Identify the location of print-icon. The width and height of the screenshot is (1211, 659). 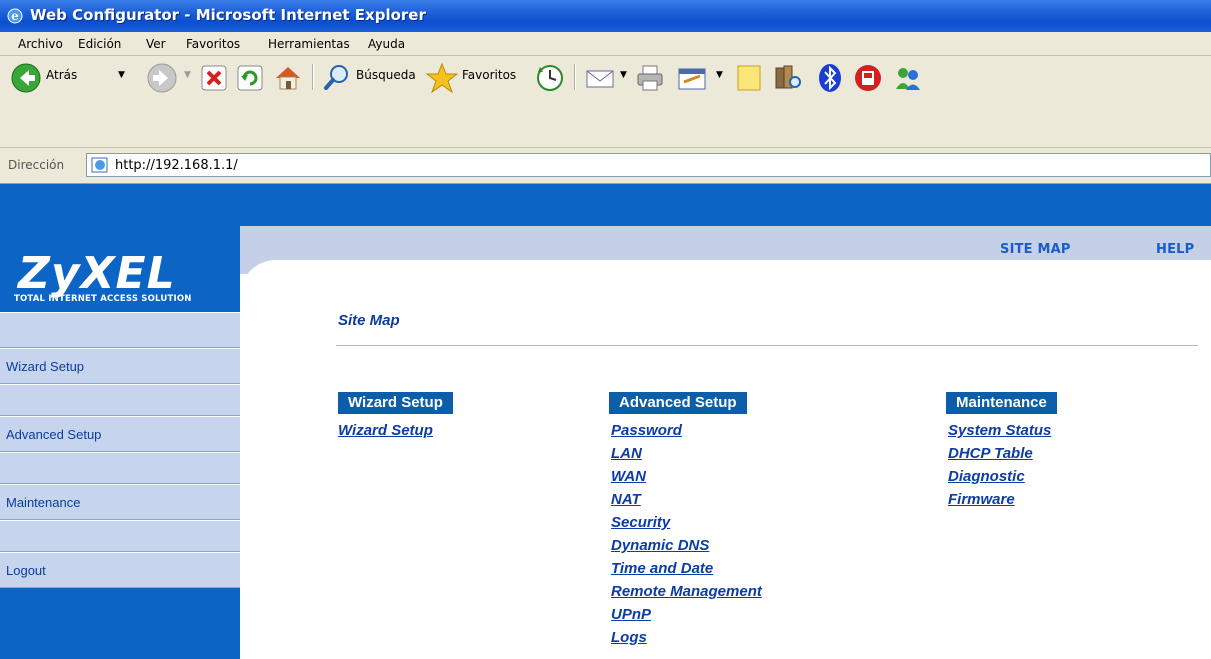
(650, 78).